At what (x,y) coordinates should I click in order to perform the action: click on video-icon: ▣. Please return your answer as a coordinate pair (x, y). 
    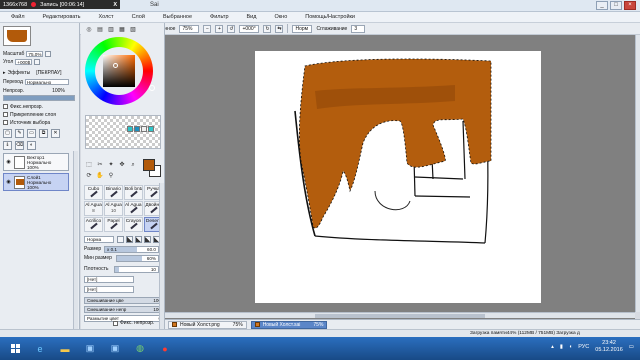
    Looking at the image, I should click on (90, 349).